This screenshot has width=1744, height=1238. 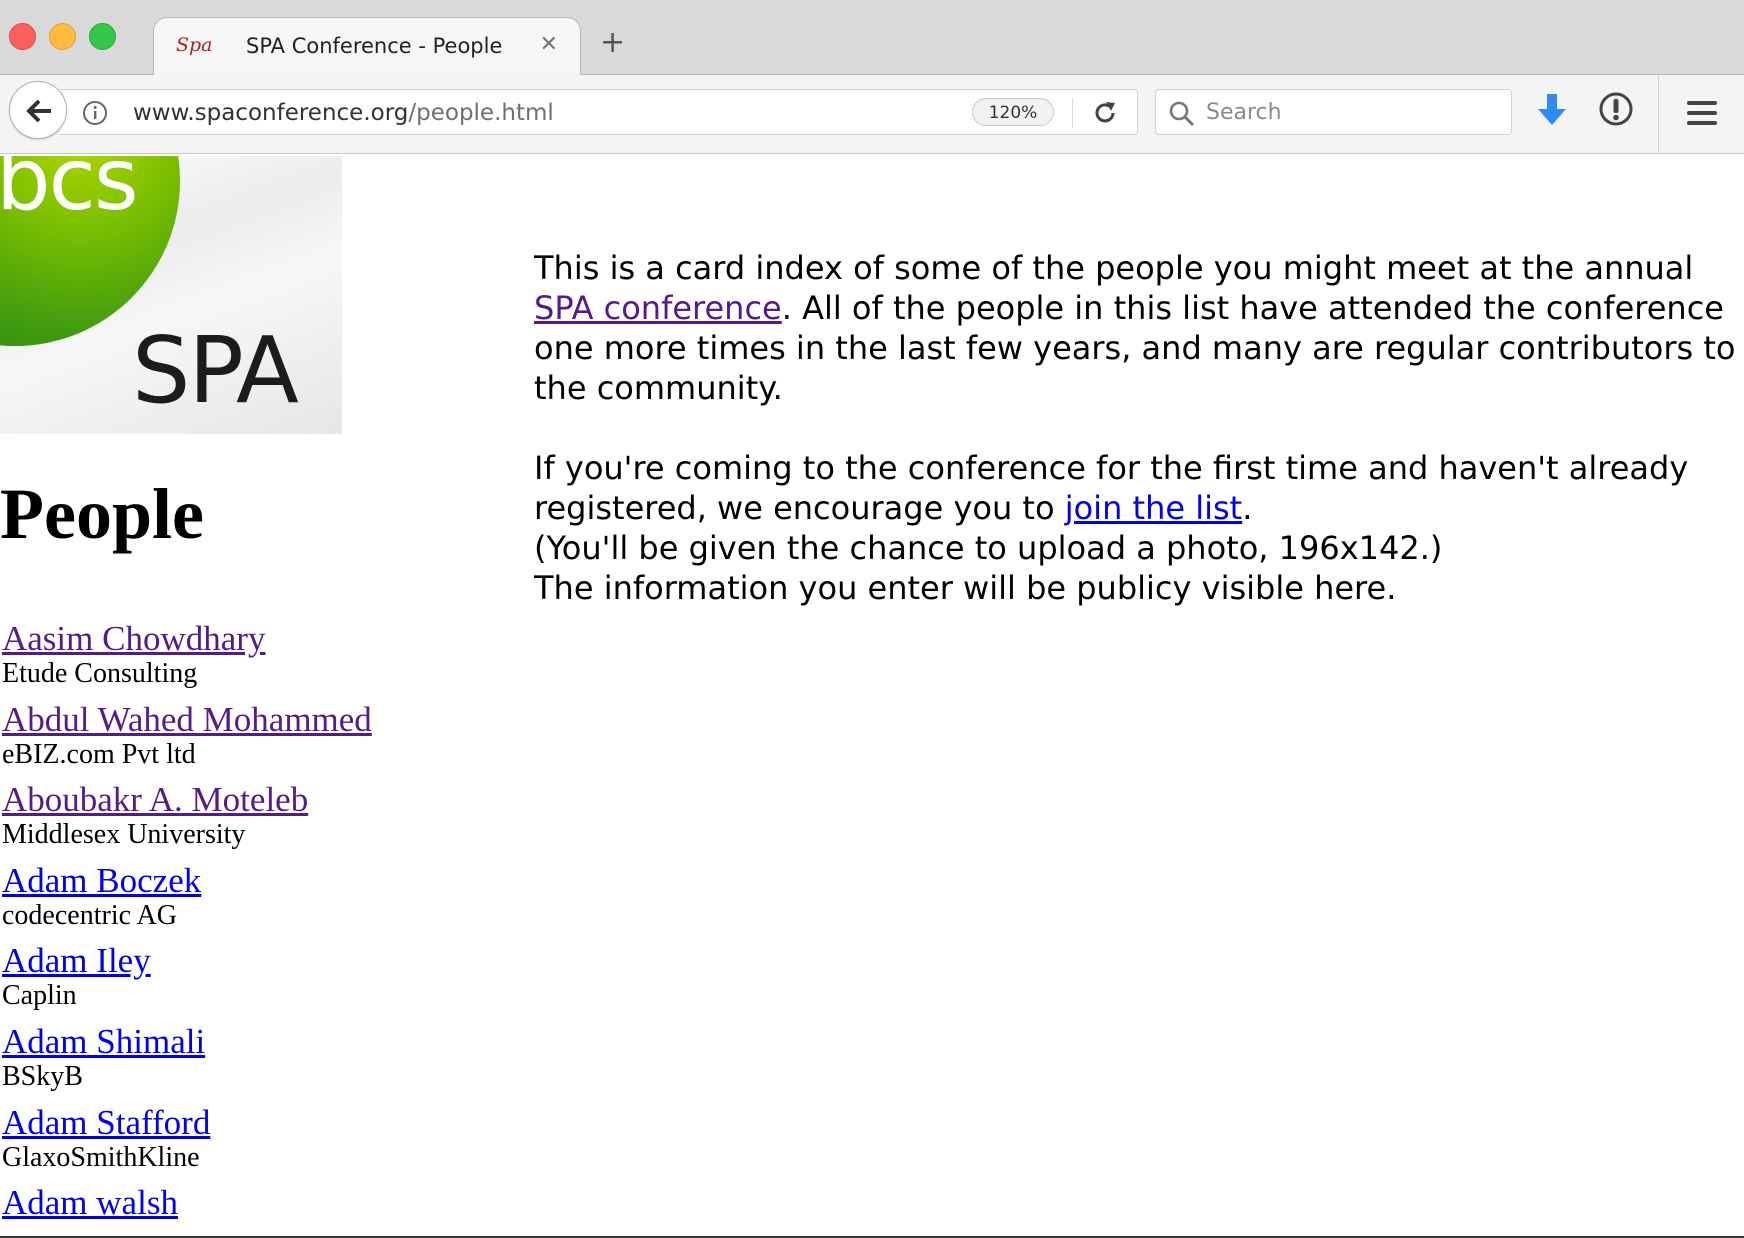 I want to click on person-organization: Middlesex University, so click(x=124, y=835).